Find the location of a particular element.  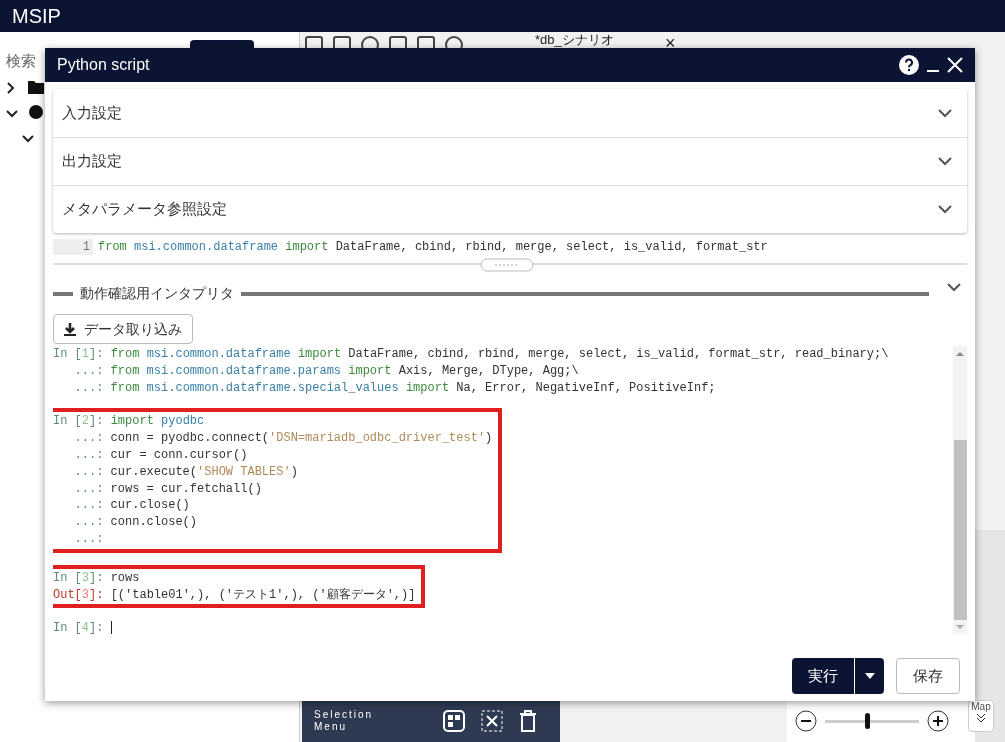

search-label: 検索 is located at coordinates (21, 61).